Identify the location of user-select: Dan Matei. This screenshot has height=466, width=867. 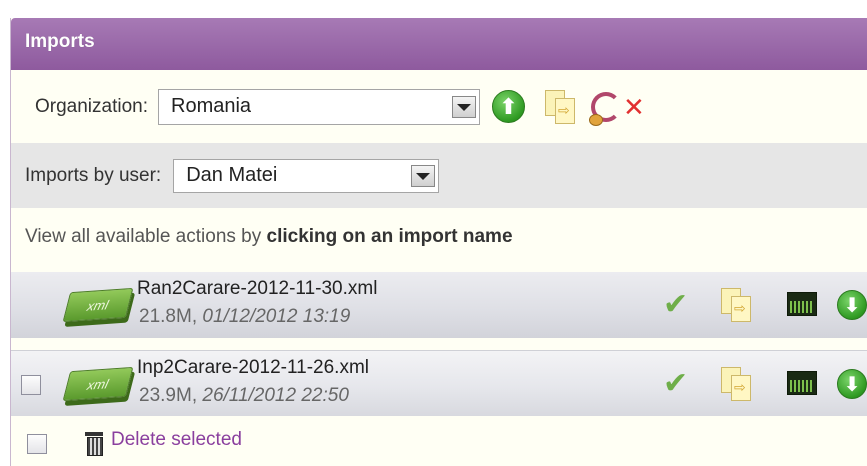
(306, 175).